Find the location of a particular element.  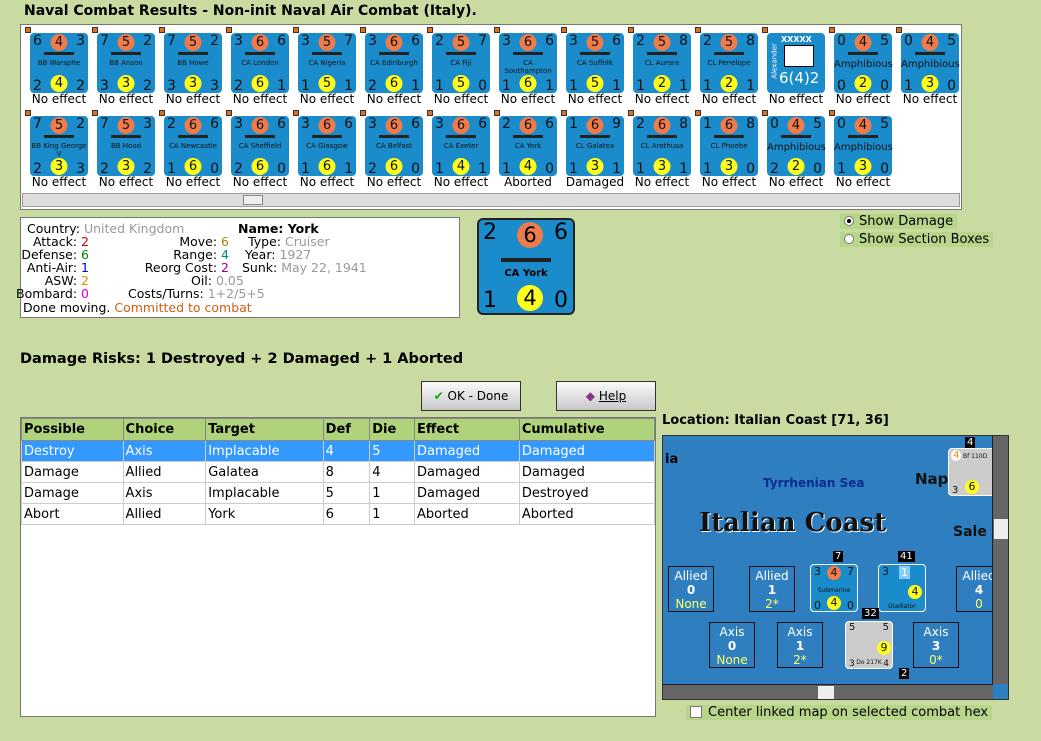

checkbox-label: Center linked map on selected combat hex is located at coordinates (848, 712).